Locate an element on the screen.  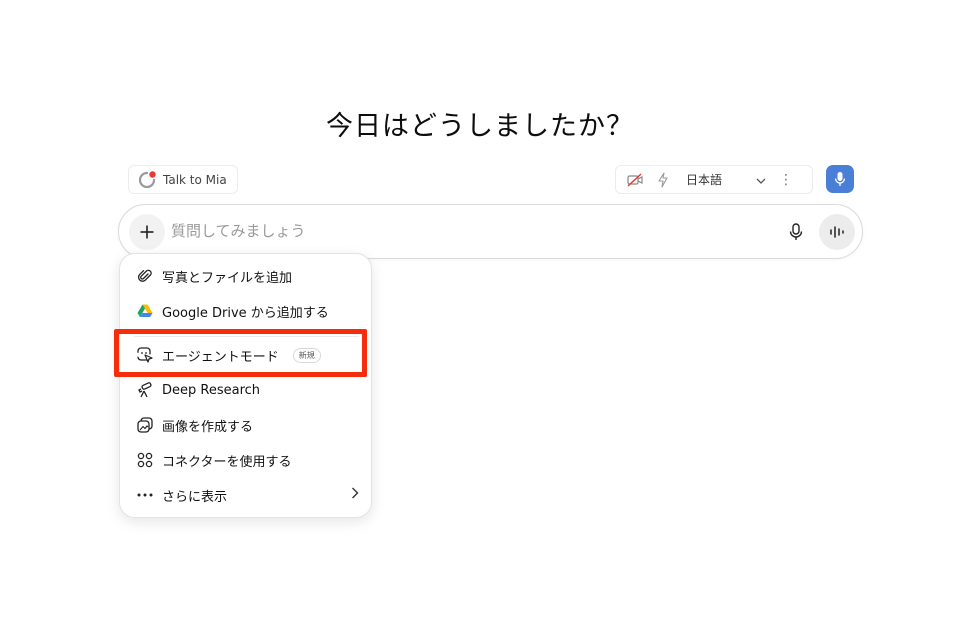
chevron-down-icon is located at coordinates (765, 180).